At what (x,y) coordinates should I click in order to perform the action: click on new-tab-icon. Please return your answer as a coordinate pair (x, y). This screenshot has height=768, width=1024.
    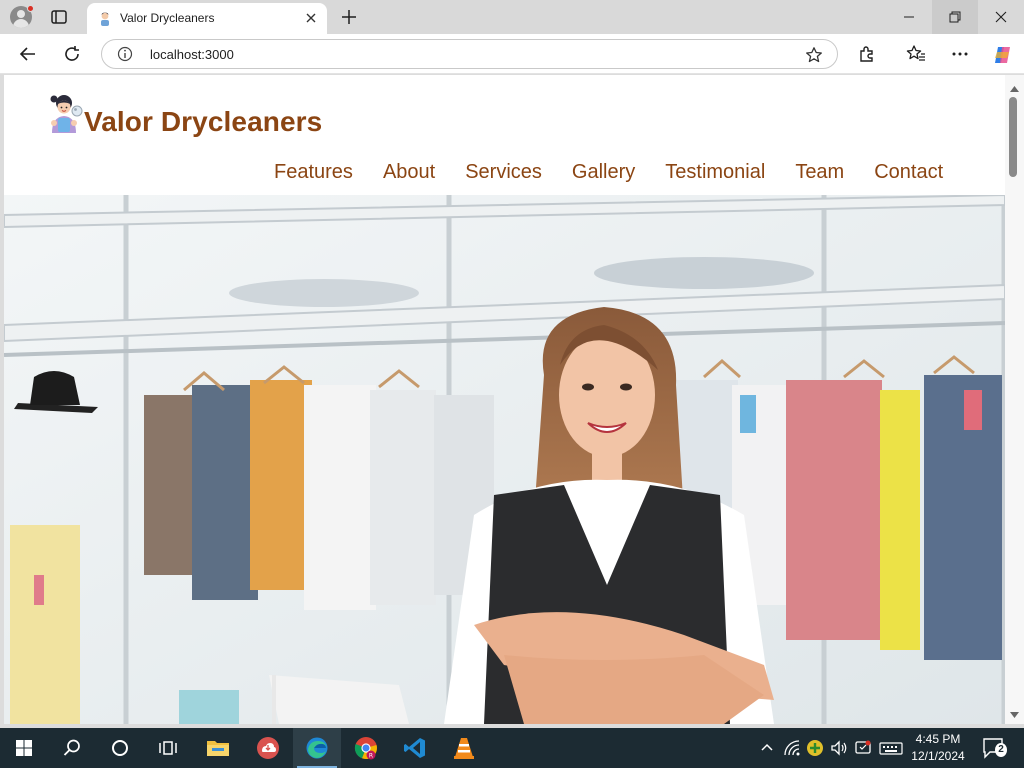
    Looking at the image, I should click on (349, 17).